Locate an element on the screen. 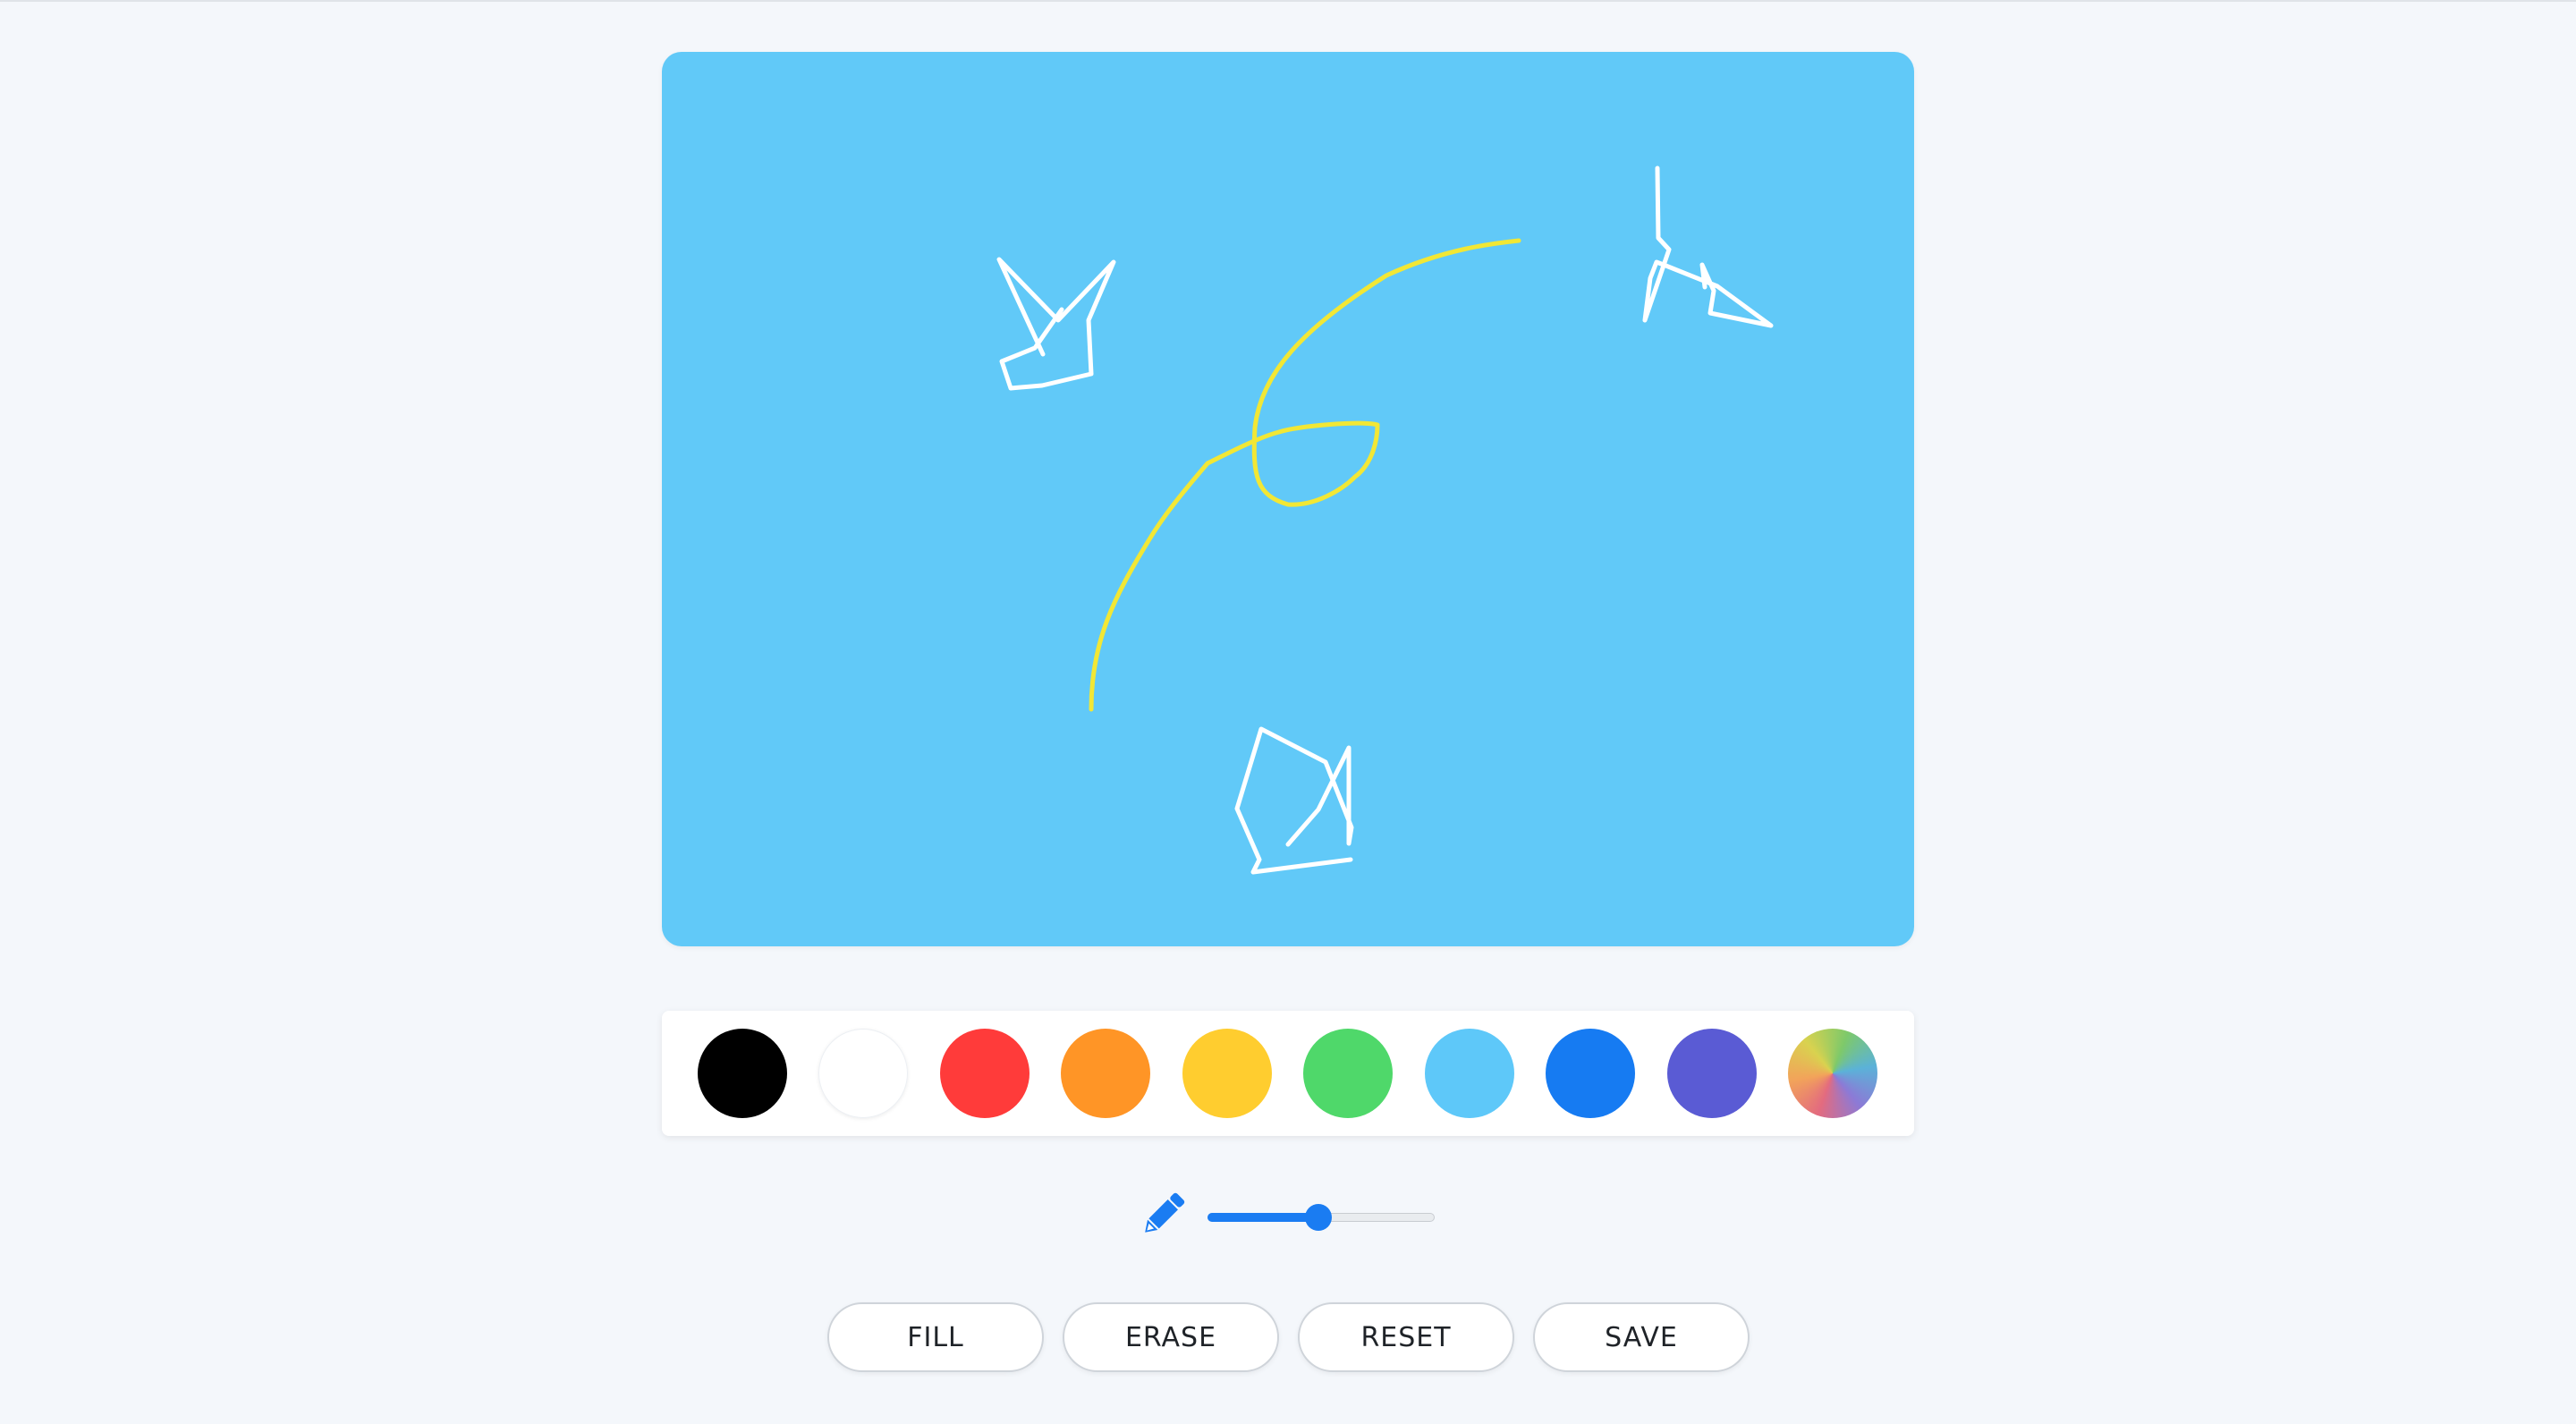  color-swatch-rainbow is located at coordinates (1832, 1073).